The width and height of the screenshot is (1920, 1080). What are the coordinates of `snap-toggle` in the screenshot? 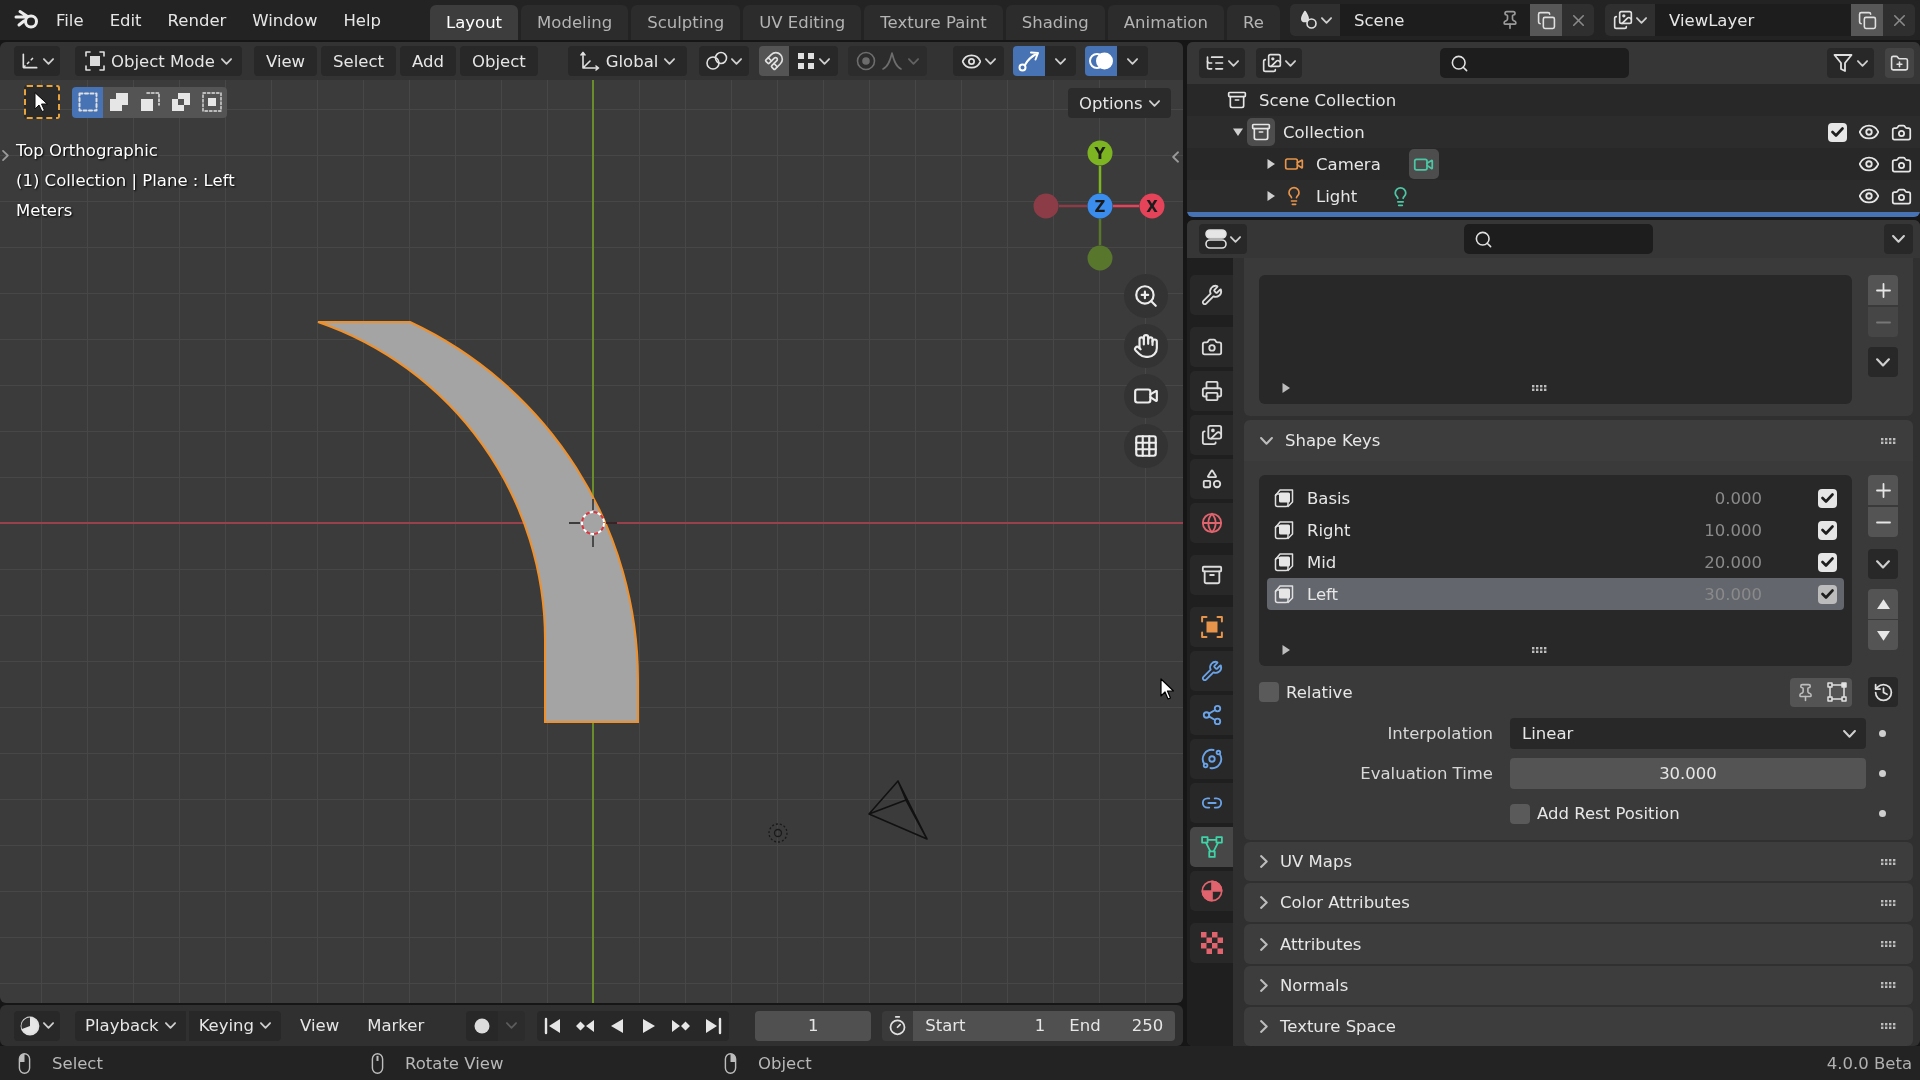 It's located at (774, 61).